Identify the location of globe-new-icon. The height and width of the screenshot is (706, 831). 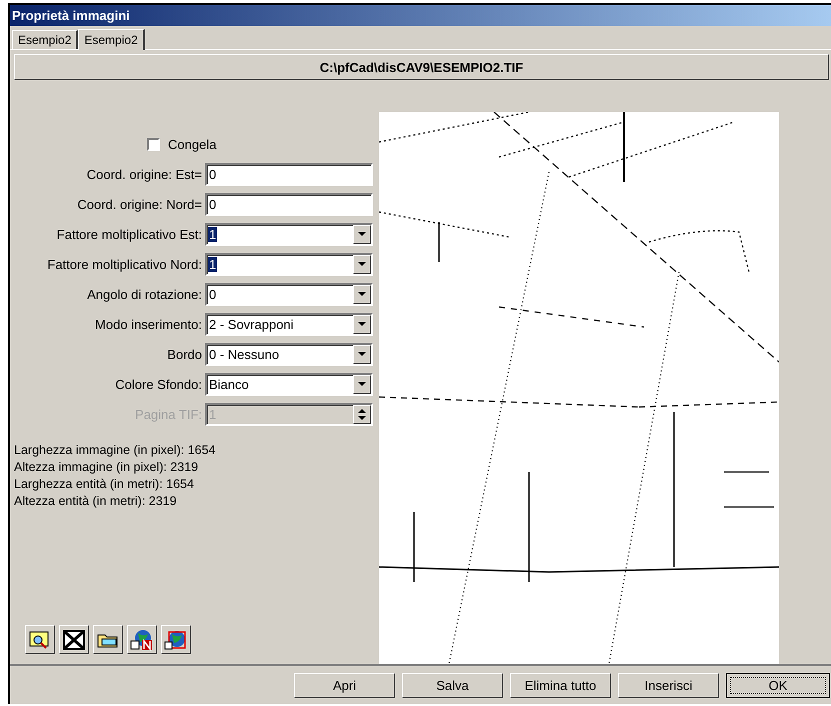
(142, 639).